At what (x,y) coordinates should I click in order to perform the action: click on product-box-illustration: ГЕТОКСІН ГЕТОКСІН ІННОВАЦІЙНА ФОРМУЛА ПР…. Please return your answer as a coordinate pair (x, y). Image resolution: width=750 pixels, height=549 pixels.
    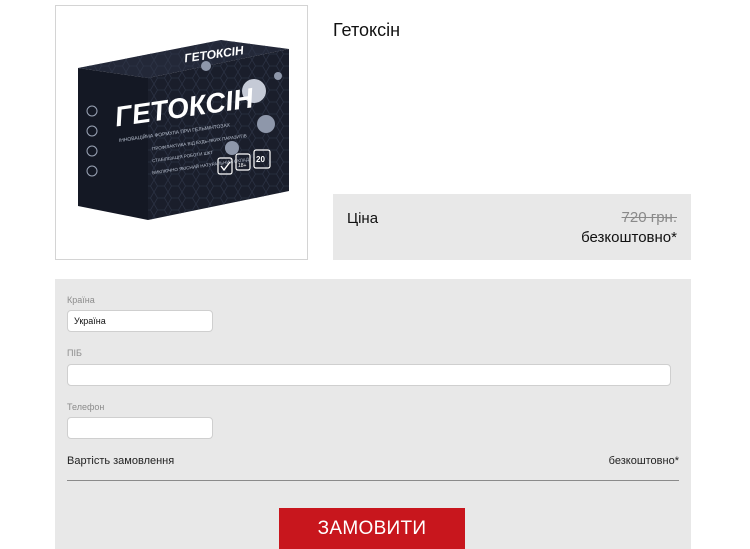
    Looking at the image, I should click on (183, 130).